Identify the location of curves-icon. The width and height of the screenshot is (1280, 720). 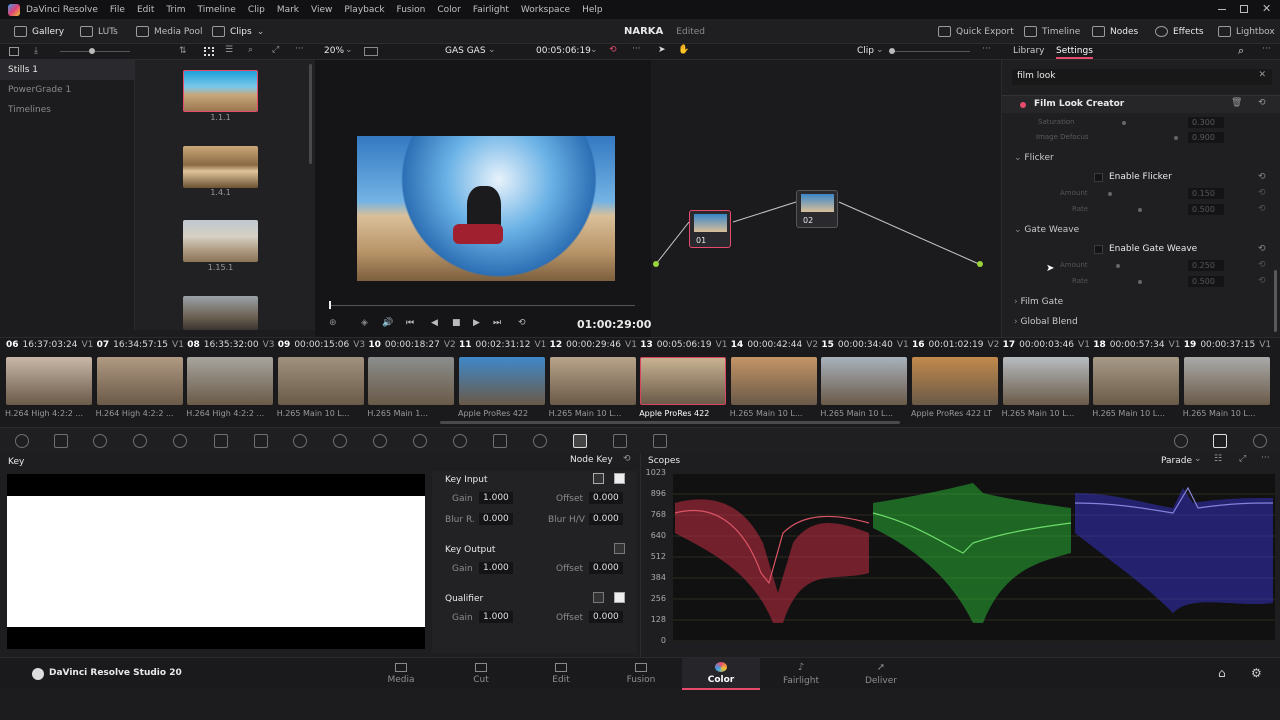
(261, 441).